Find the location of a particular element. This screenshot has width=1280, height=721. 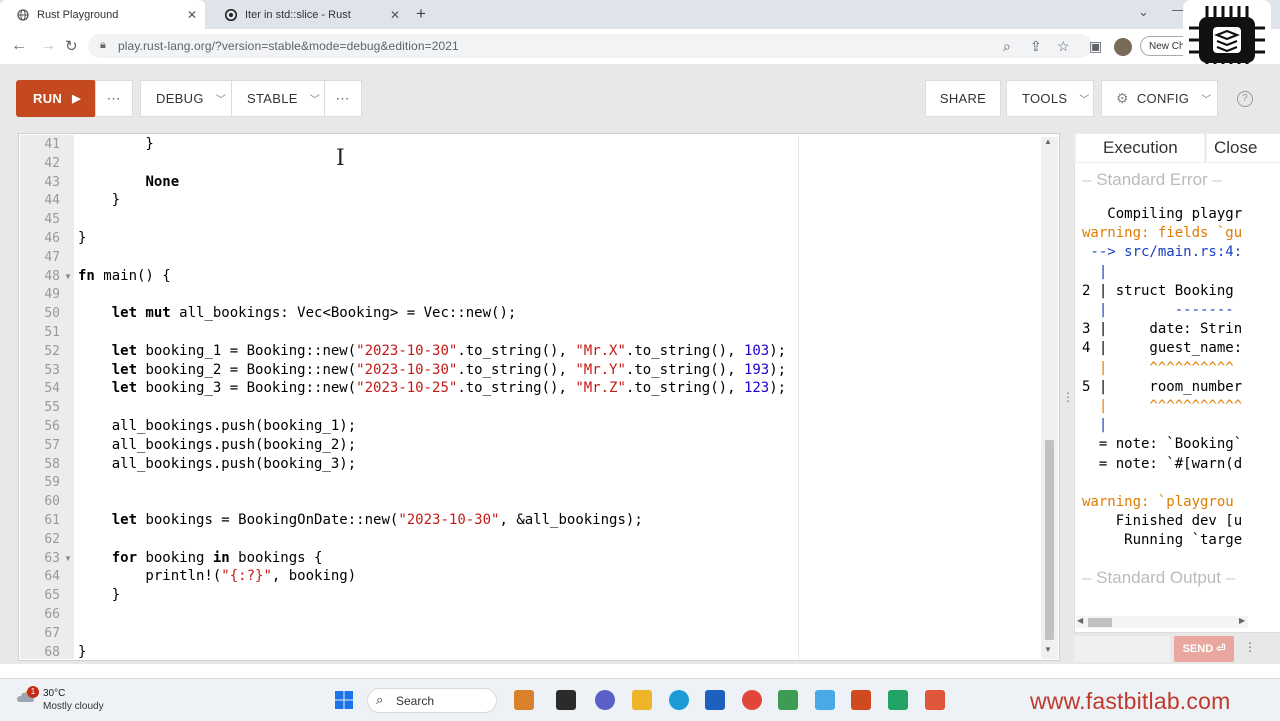

line-number: 42 is located at coordinates (52, 163).